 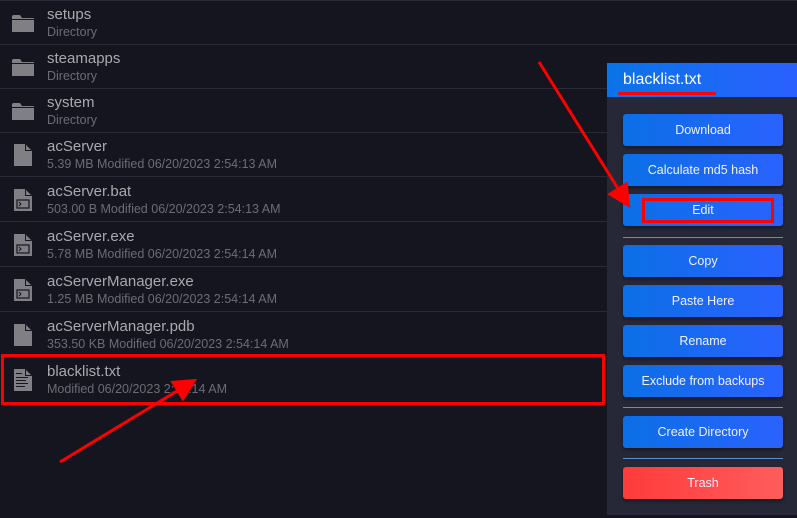 I want to click on file-meta: 503.00 B Modified 06/20/2023 2:54:13 AM, so click(x=164, y=209).